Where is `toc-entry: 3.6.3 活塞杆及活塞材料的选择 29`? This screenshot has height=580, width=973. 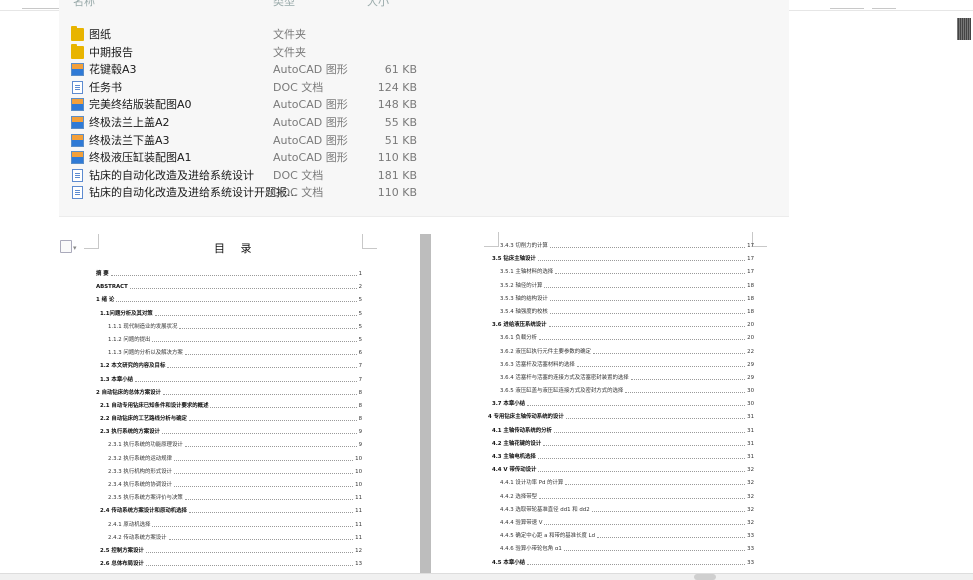 toc-entry: 3.6.3 活塞杆及活塞材料的选择 29 is located at coordinates (621, 365).